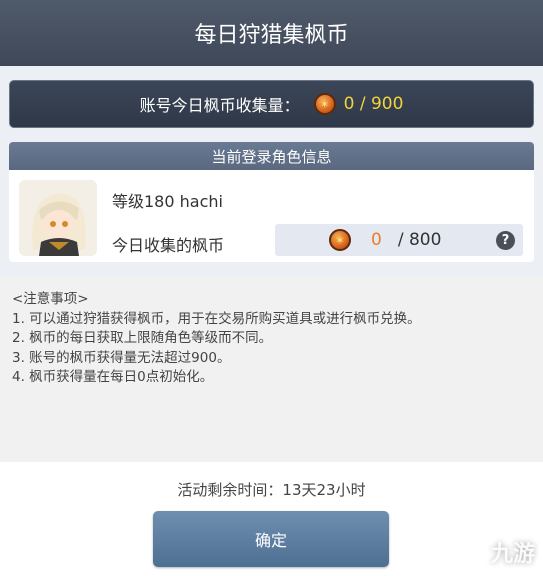 This screenshot has width=543, height=576. I want to click on account-coin-label: 账号今日枫币收集量：, so click(219, 105).